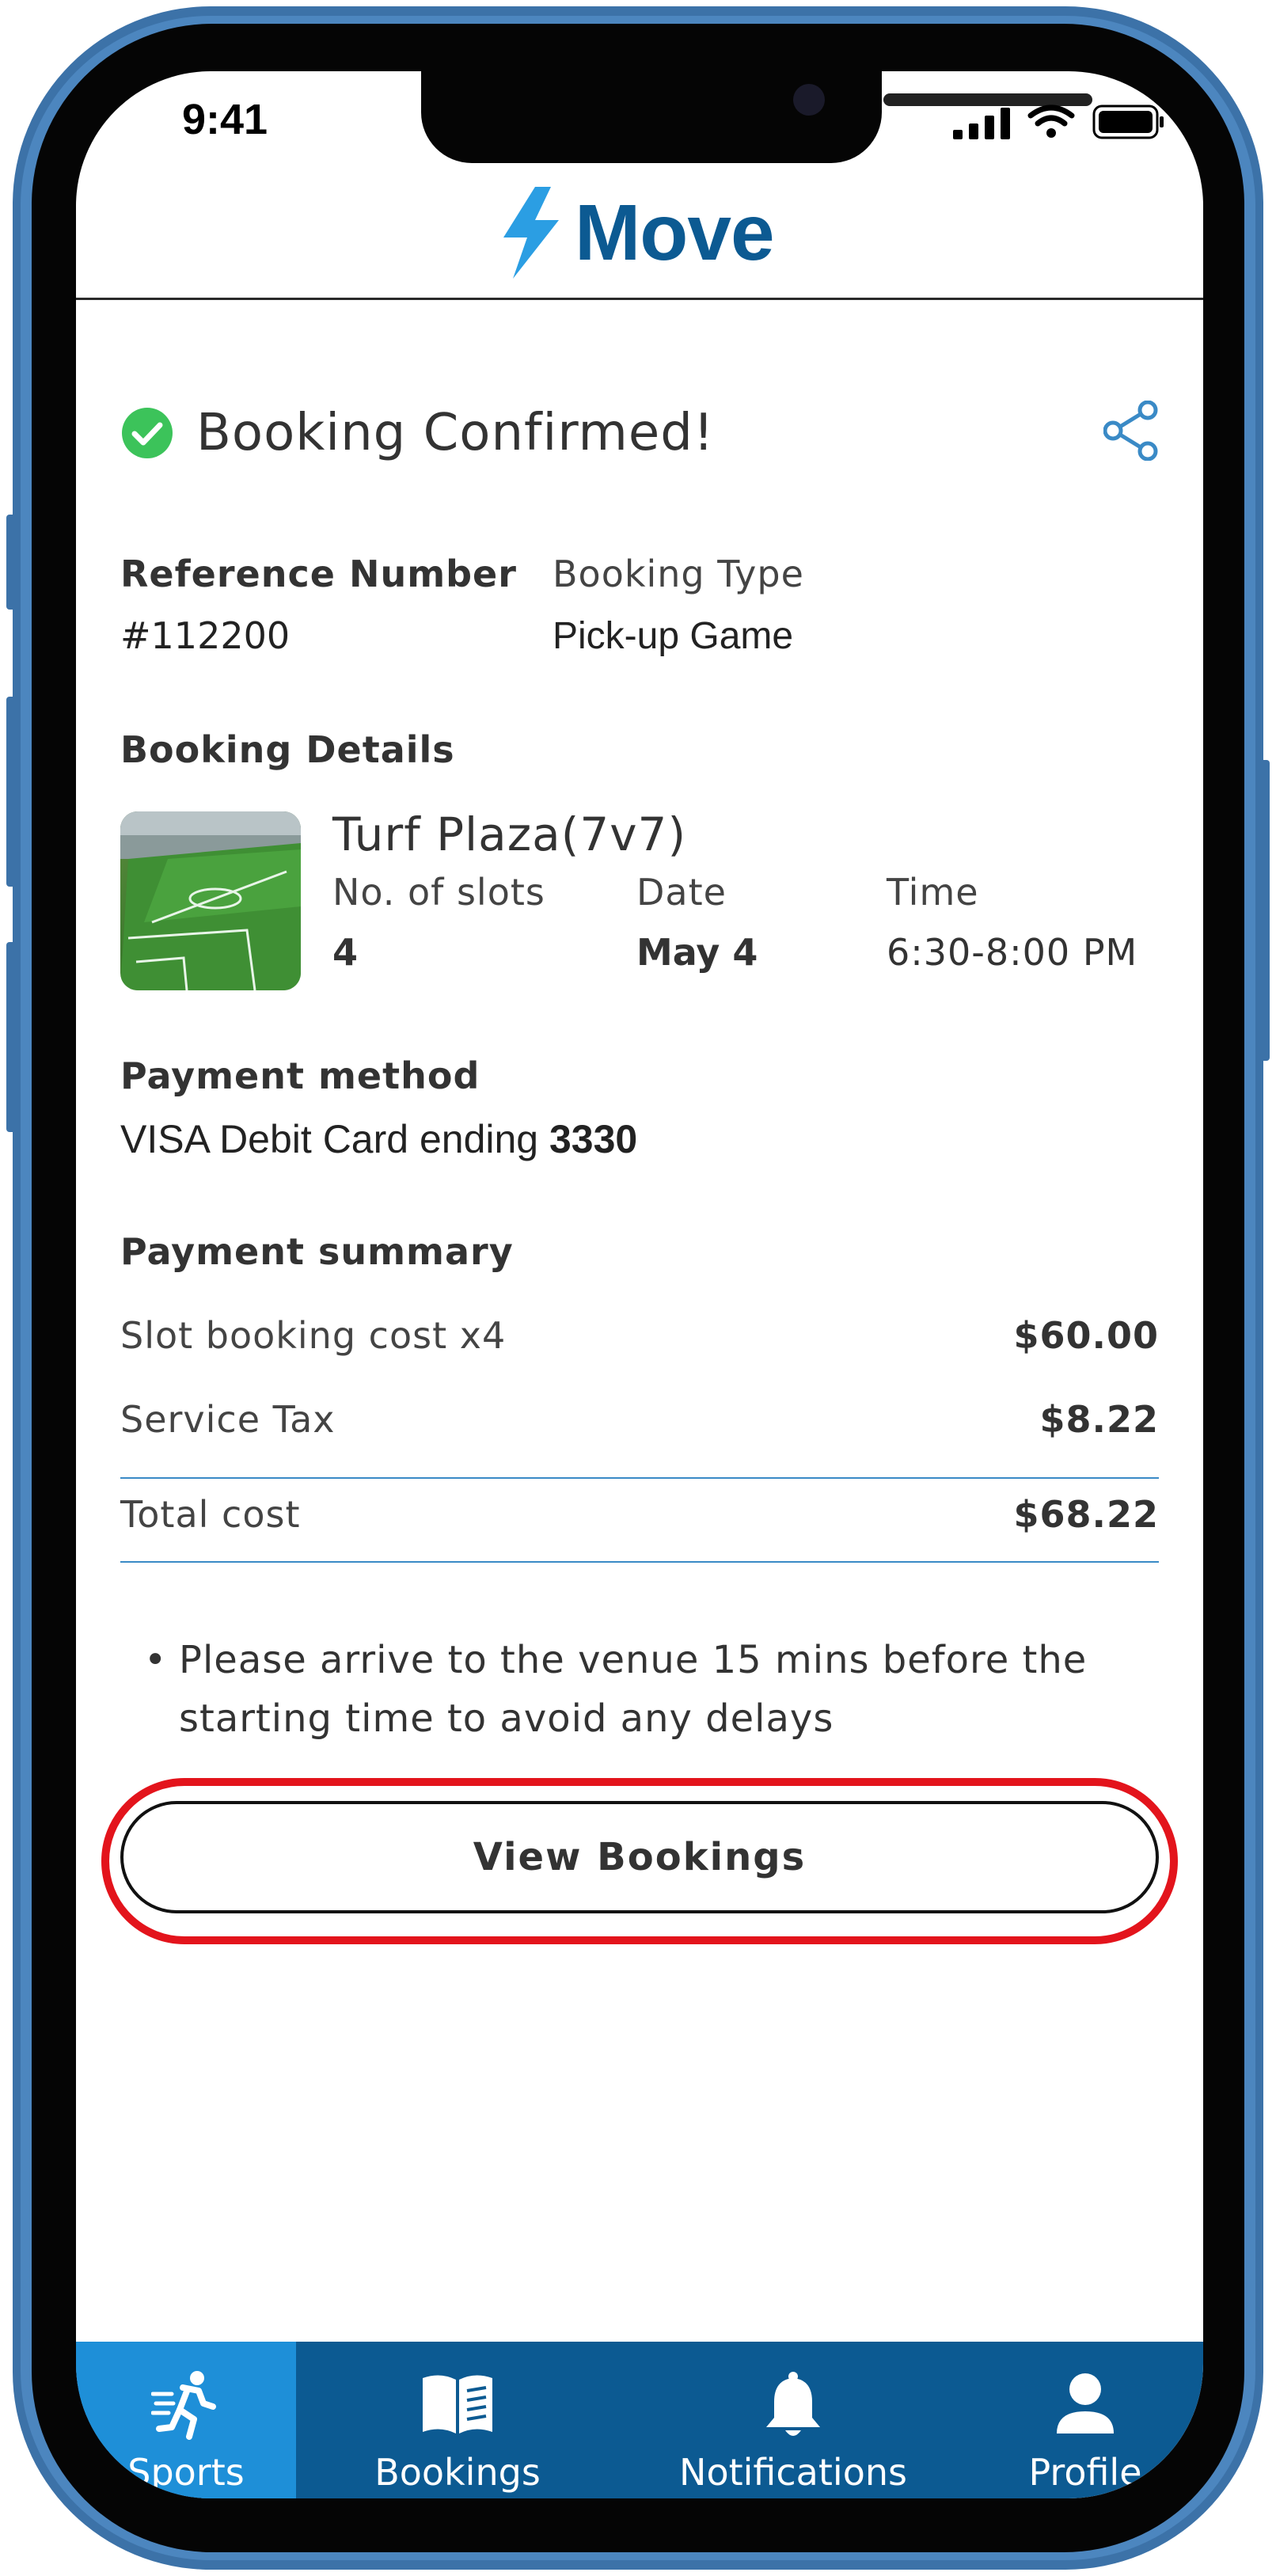  Describe the element at coordinates (593, 1139) in the screenshot. I see `card-last4: 3330` at that location.